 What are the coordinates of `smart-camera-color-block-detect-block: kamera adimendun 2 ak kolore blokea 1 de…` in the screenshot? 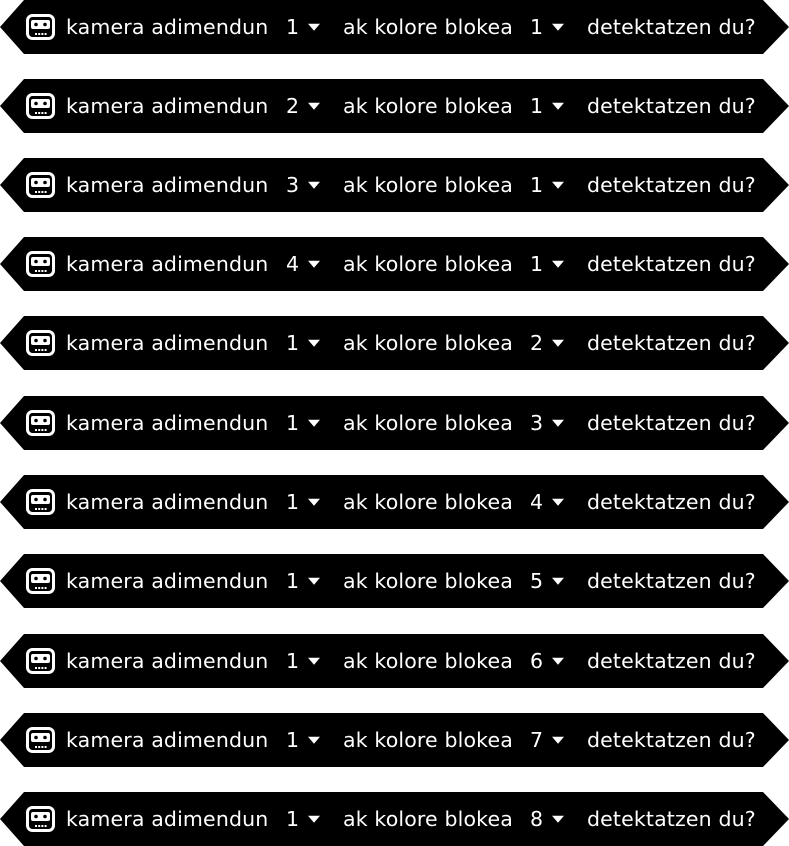 It's located at (394, 106).